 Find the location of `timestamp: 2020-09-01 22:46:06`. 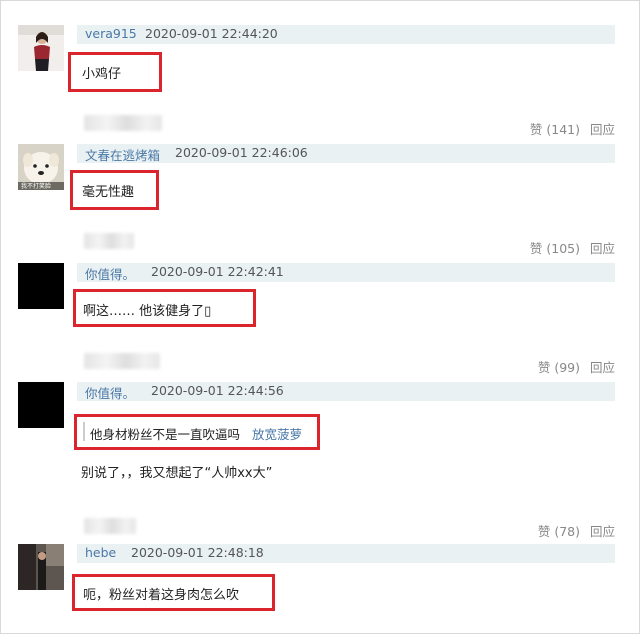

timestamp: 2020-09-01 22:46:06 is located at coordinates (241, 152).